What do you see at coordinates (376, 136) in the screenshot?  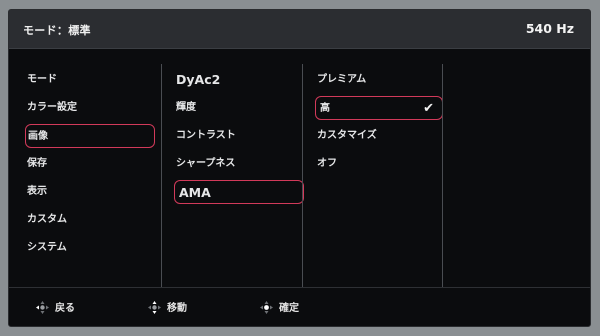 I see `option-customize: カスタマイズ` at bounding box center [376, 136].